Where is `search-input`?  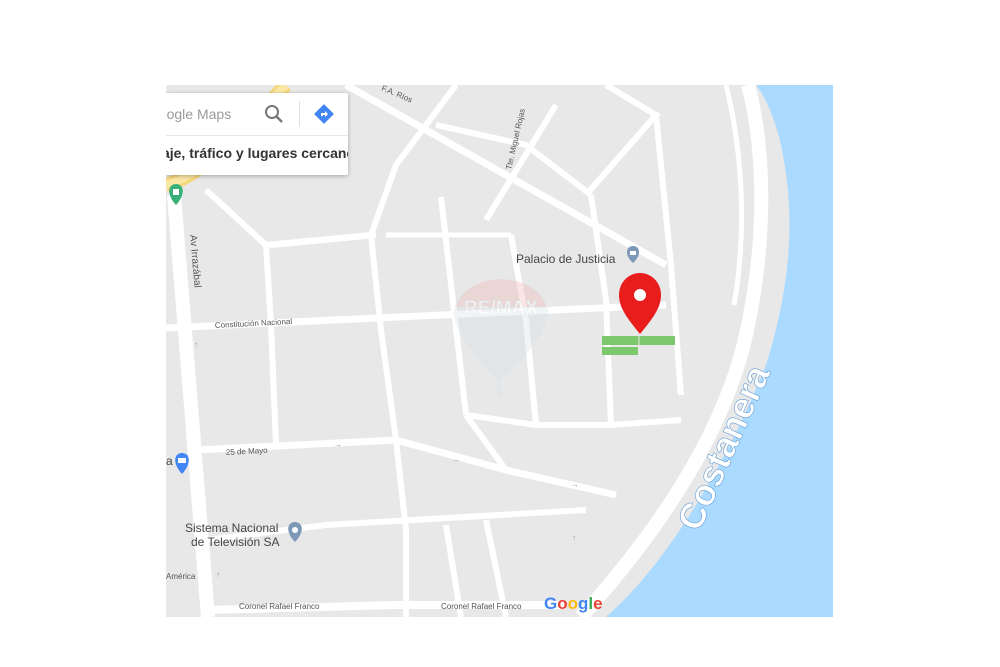
search-input is located at coordinates (212, 114).